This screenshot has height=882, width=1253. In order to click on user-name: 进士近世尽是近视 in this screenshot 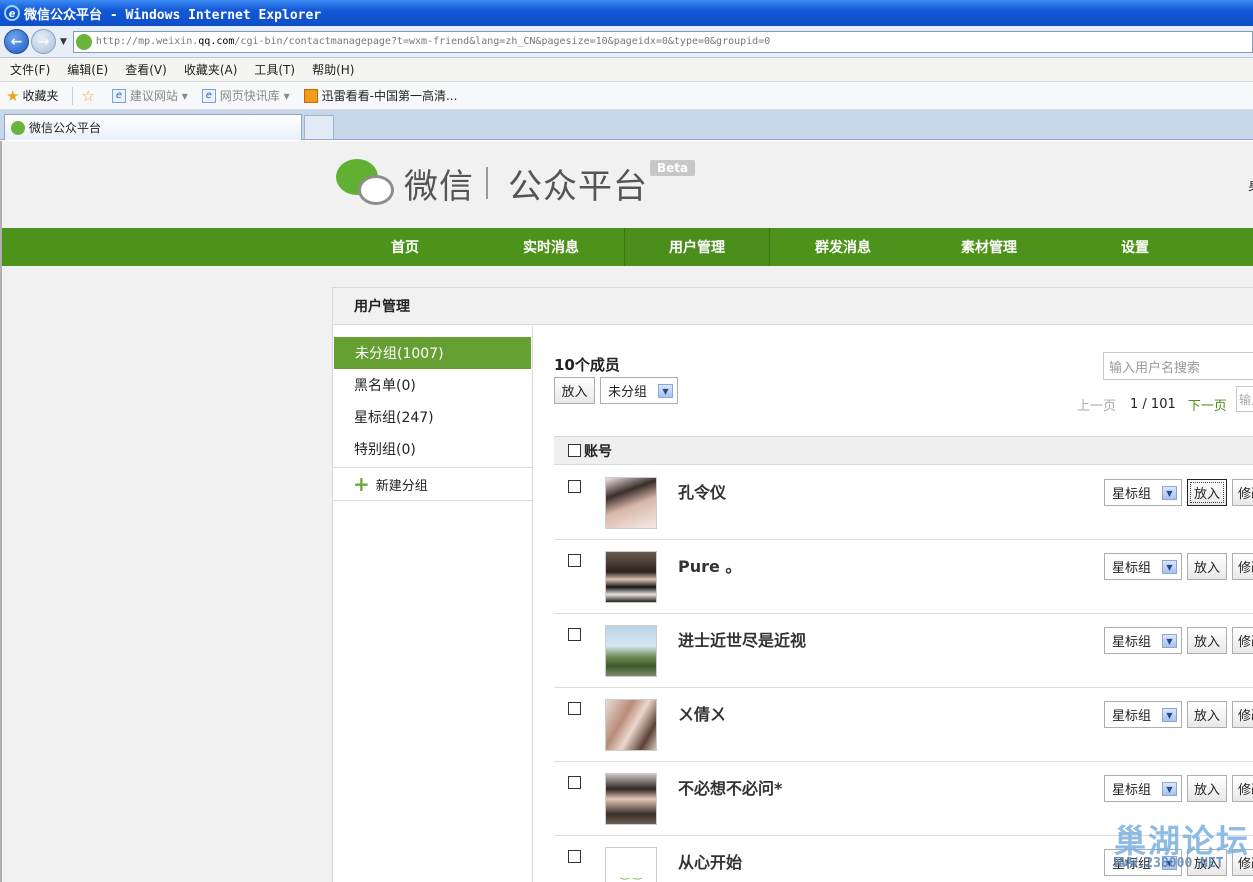, I will do `click(742, 639)`.